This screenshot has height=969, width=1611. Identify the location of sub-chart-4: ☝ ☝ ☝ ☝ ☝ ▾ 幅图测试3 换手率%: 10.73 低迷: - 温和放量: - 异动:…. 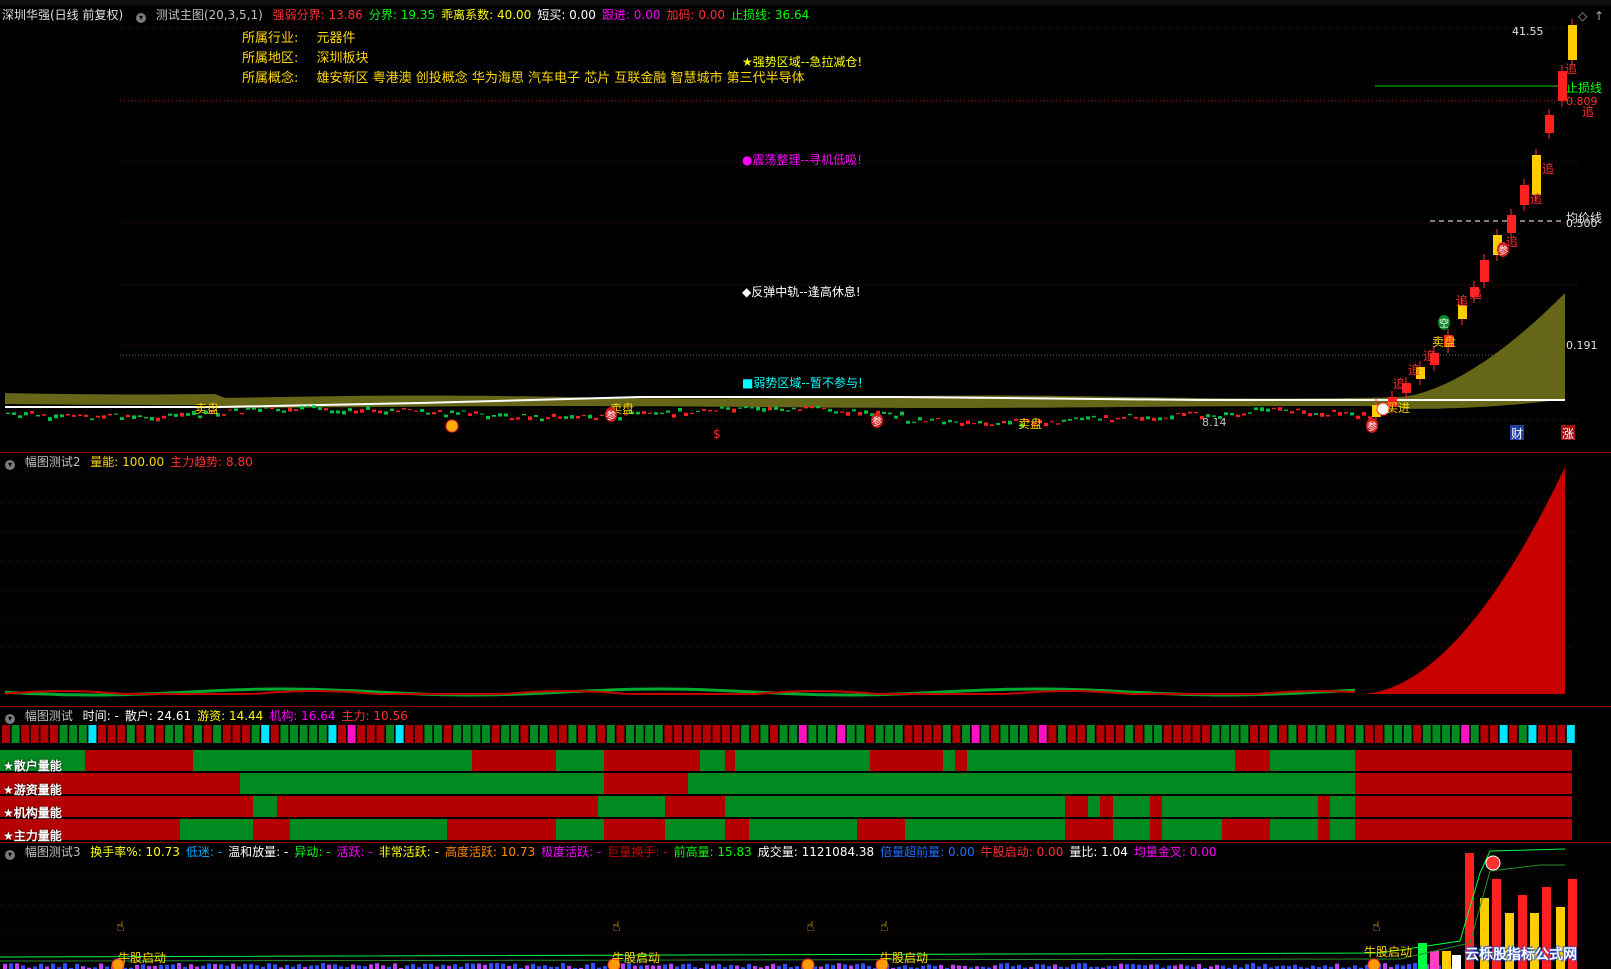
(805, 906).